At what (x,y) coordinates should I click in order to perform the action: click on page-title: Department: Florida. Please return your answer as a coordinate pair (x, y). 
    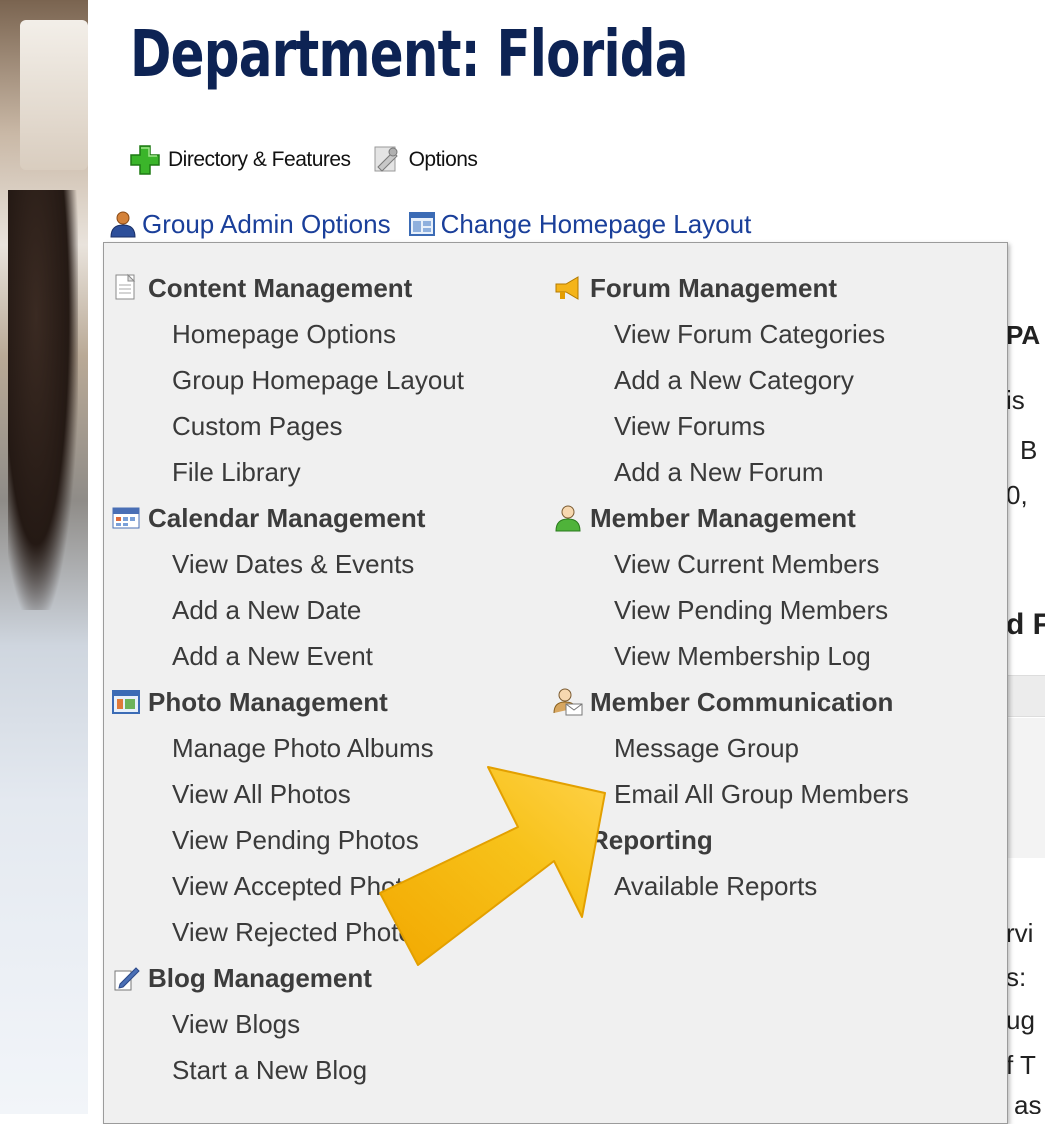
    Looking at the image, I should click on (409, 55).